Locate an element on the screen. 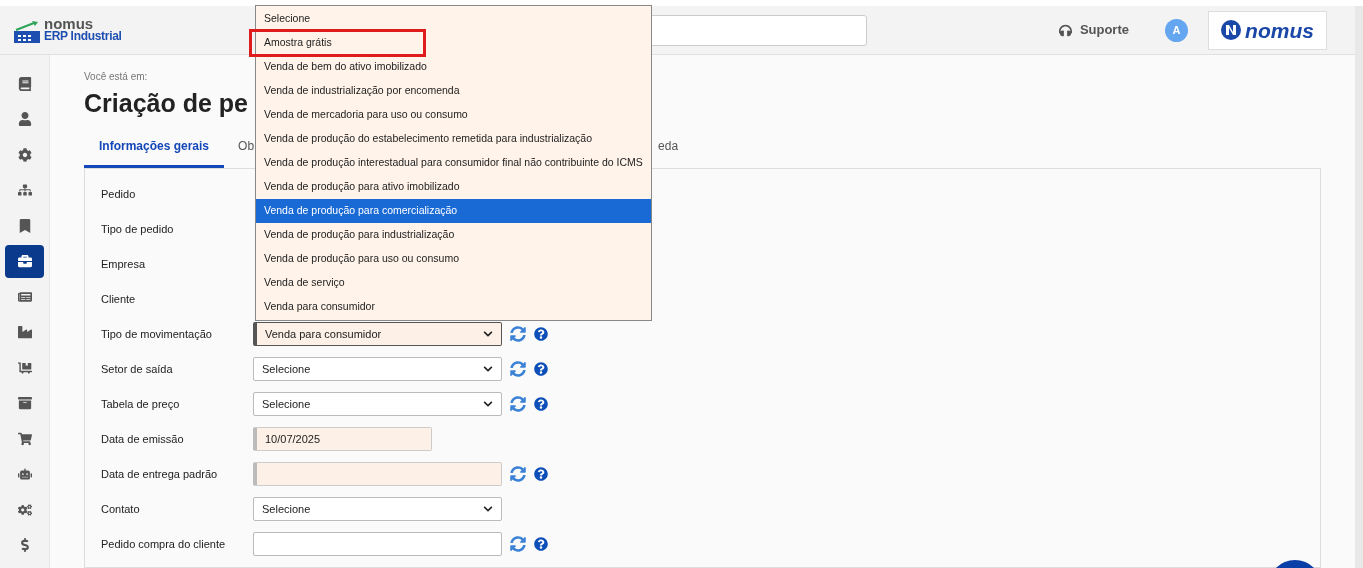  field-label: Pedido compra do cliente is located at coordinates (164, 544).